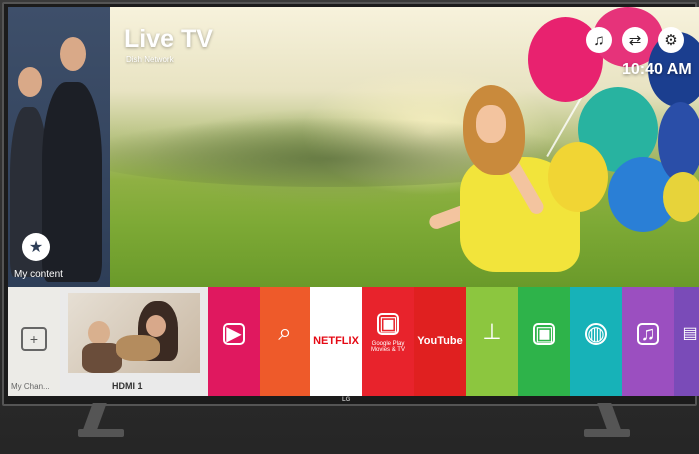 This screenshot has height=454, width=699. What do you see at coordinates (491, 124) in the screenshot?
I see `girl-face` at bounding box center [491, 124].